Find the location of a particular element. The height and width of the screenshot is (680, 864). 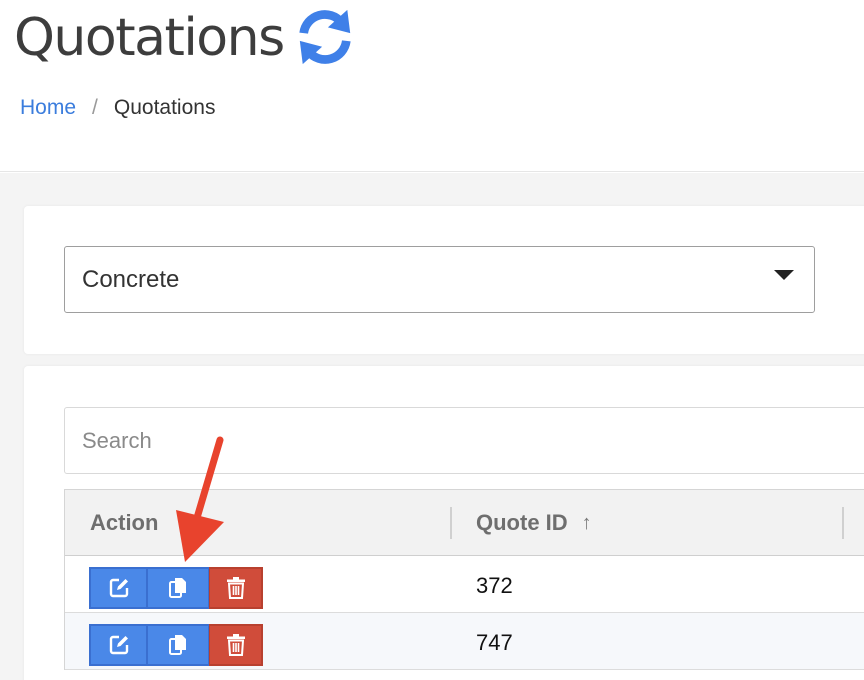

category-select-value: Concrete is located at coordinates (131, 279).